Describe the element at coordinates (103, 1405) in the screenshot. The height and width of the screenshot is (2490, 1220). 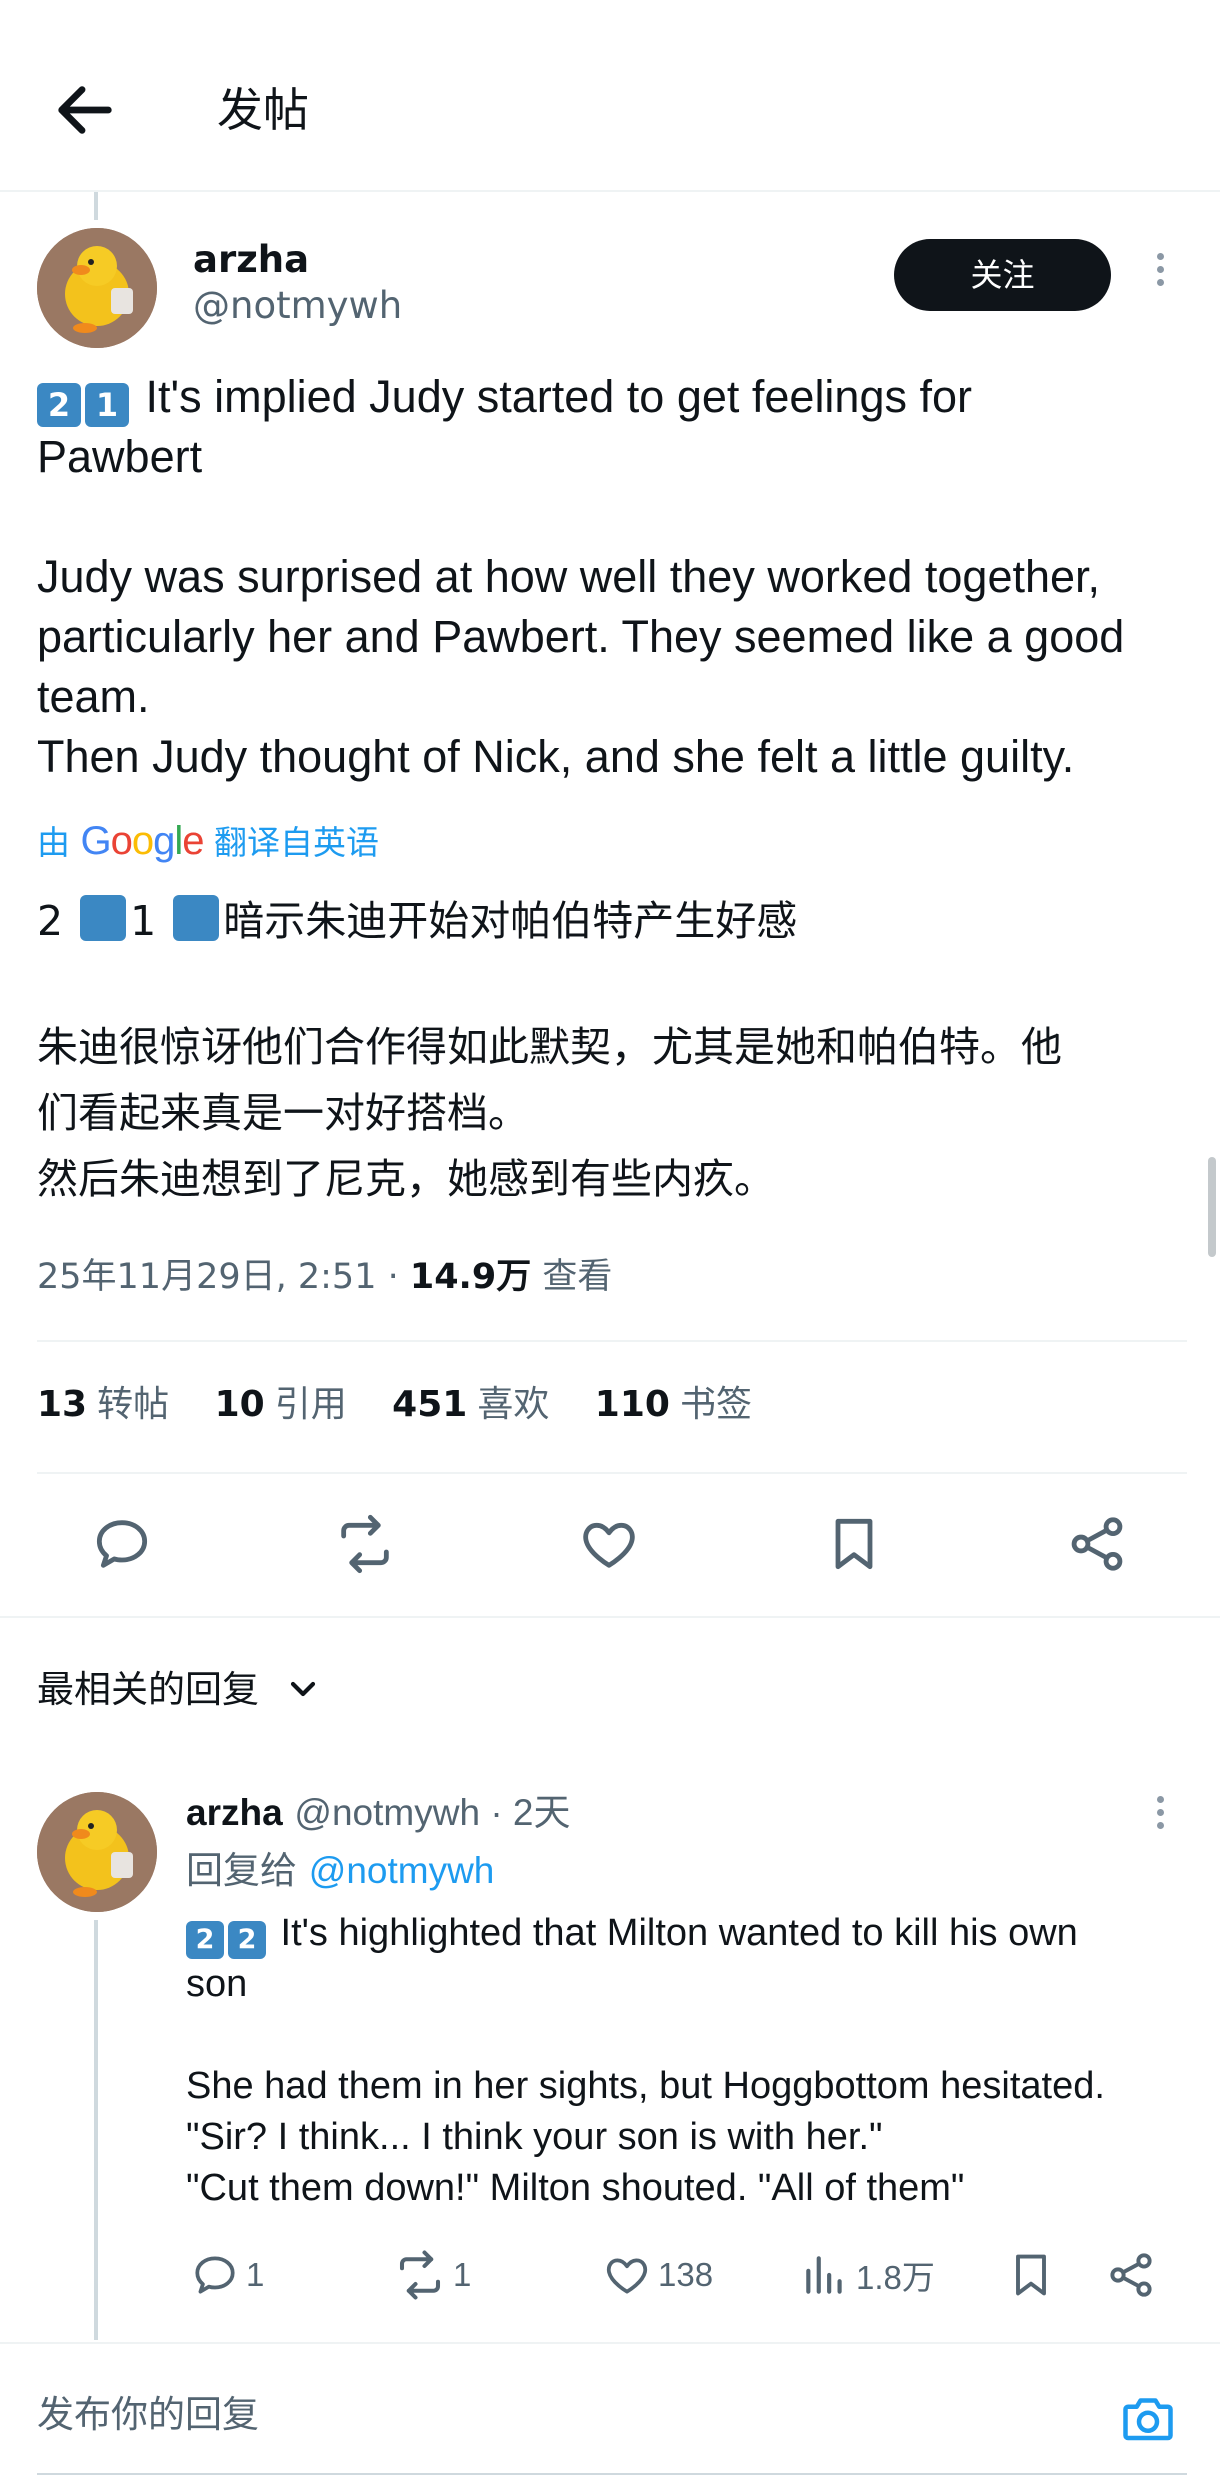
I see `stat-reposts: 13 转帖` at that location.